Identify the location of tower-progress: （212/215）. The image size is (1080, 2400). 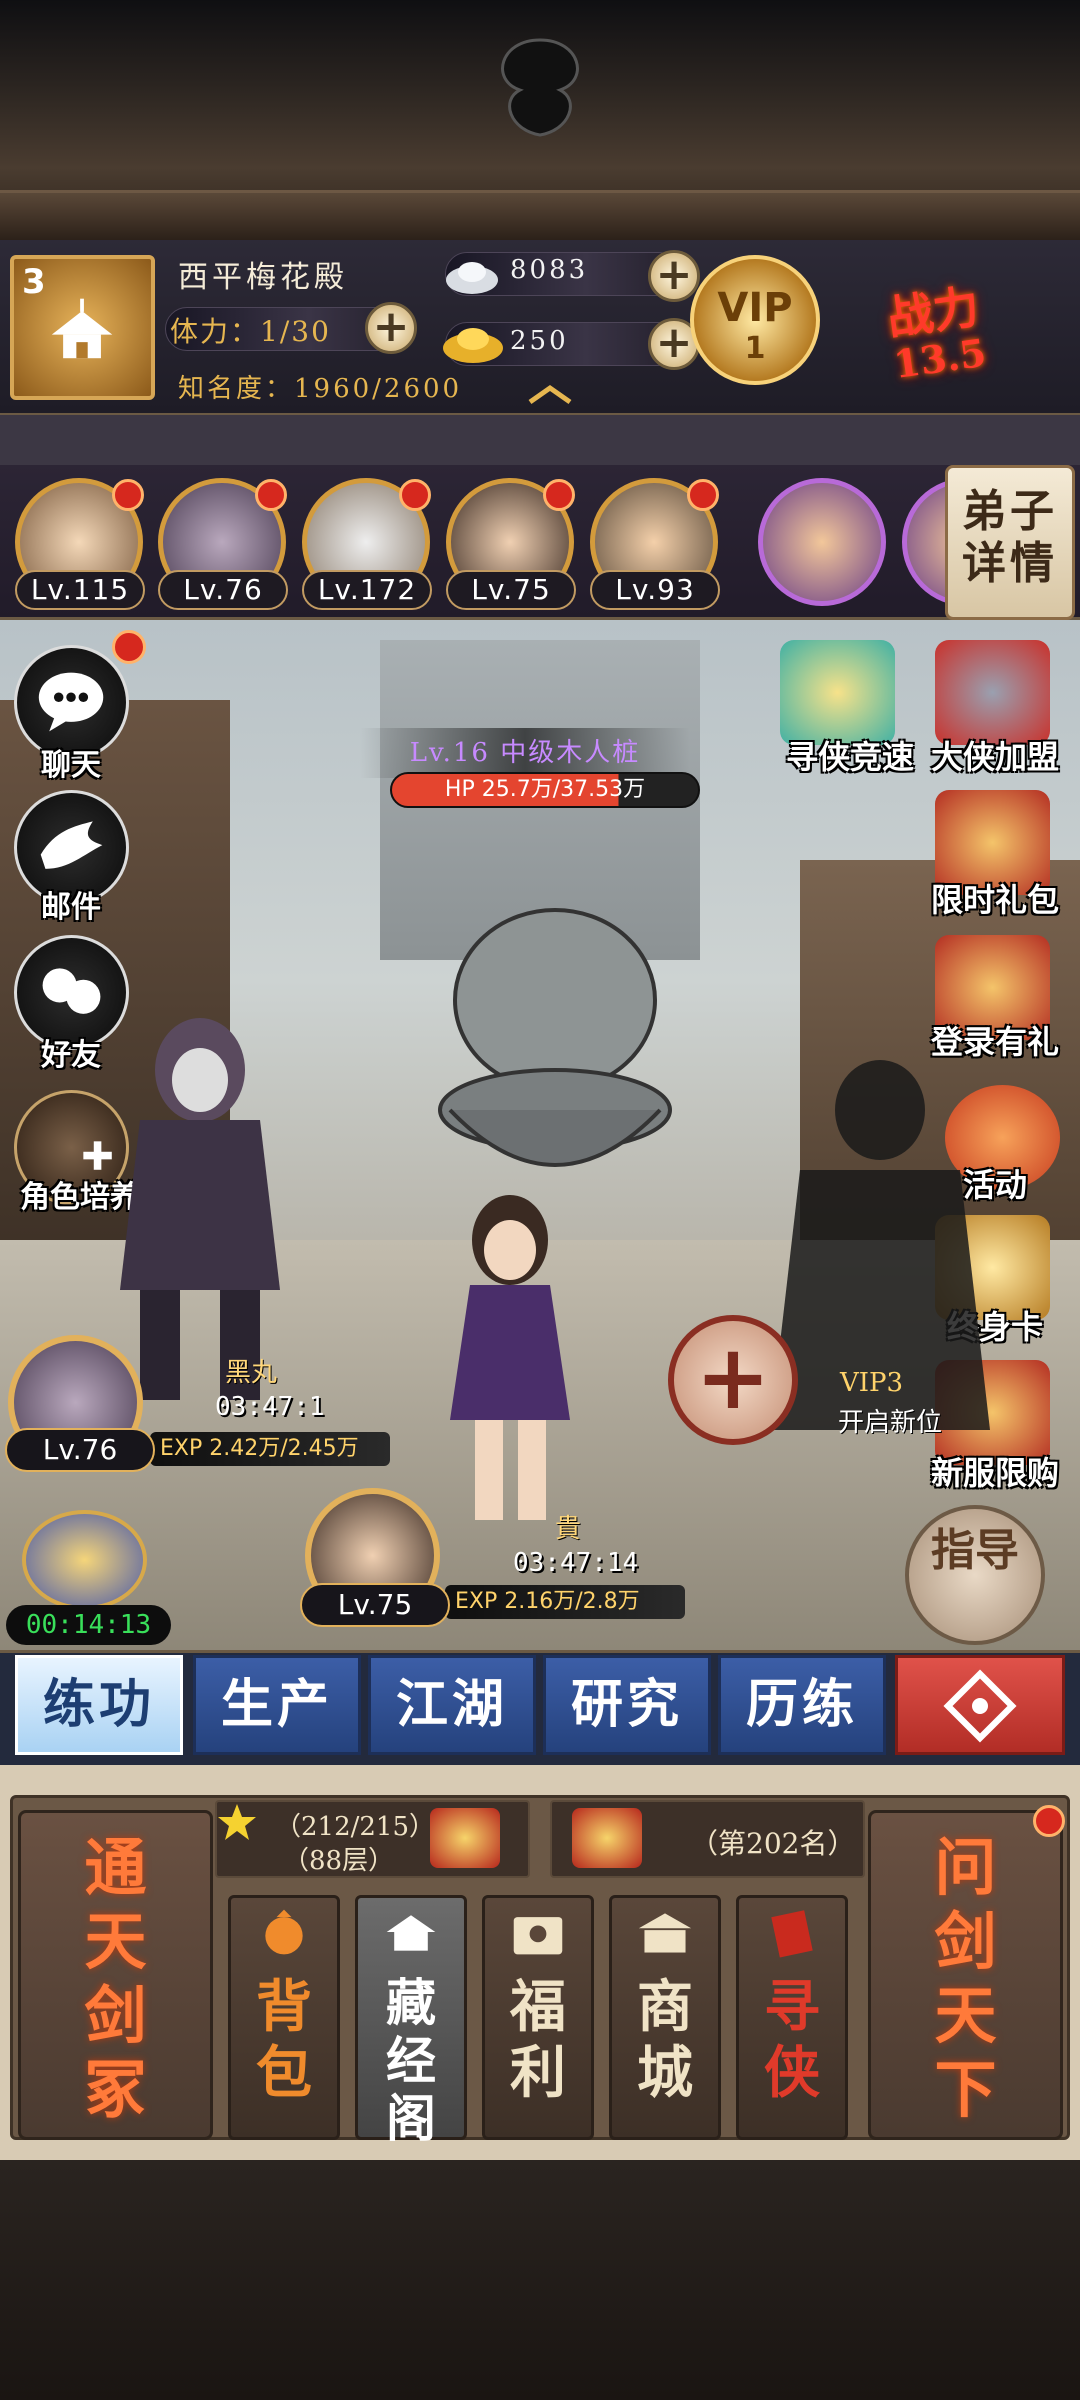
(355, 1827).